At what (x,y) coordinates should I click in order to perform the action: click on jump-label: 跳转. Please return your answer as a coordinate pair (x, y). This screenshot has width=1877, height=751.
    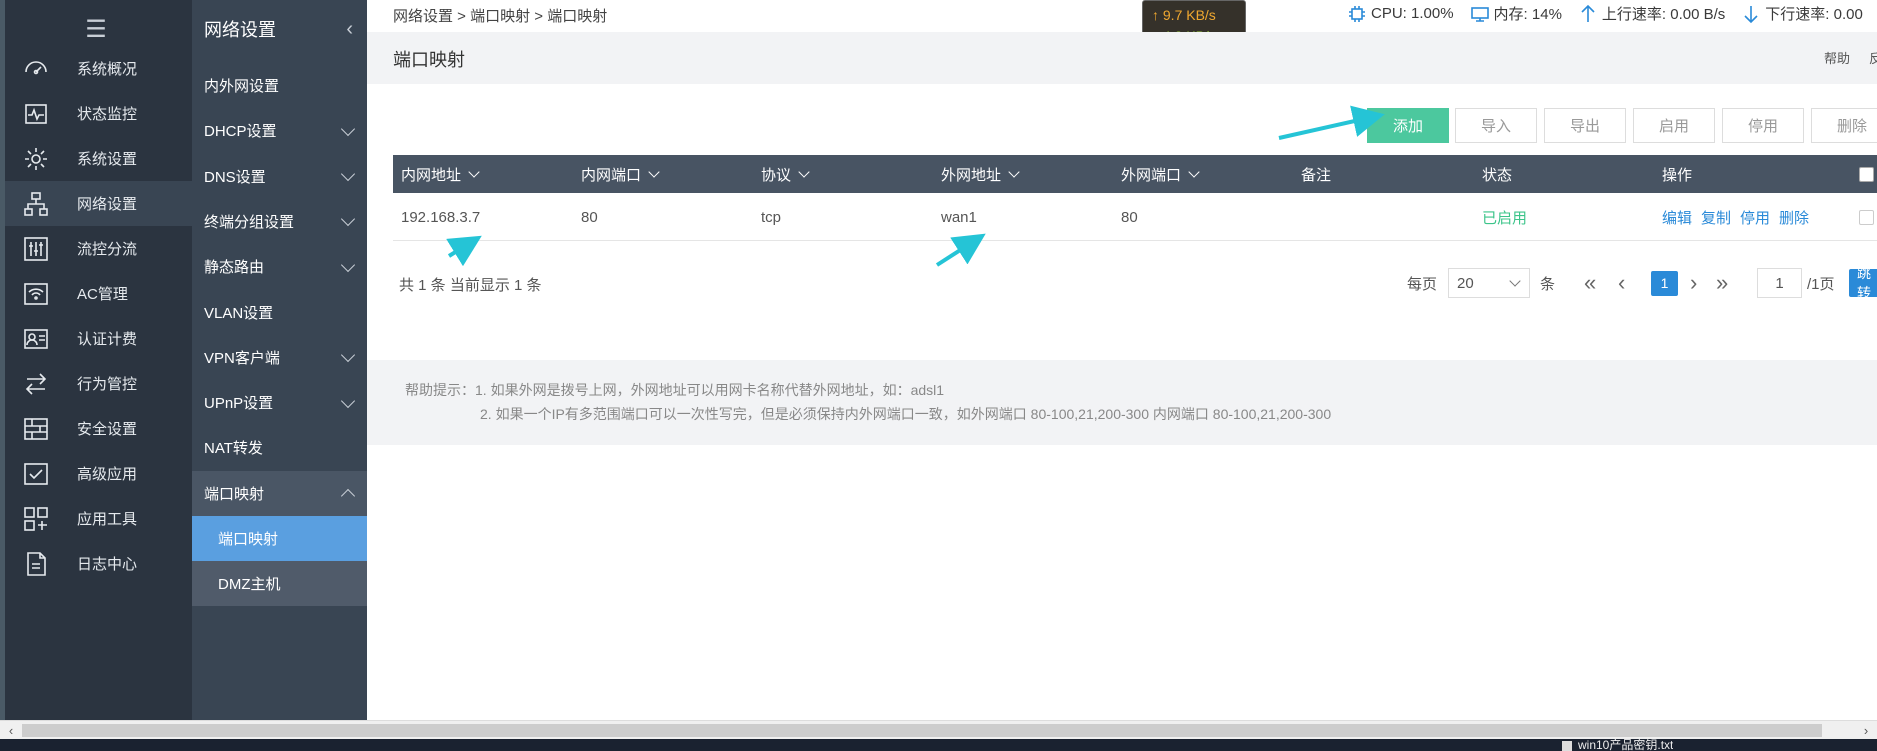
    Looking at the image, I should click on (1863, 283).